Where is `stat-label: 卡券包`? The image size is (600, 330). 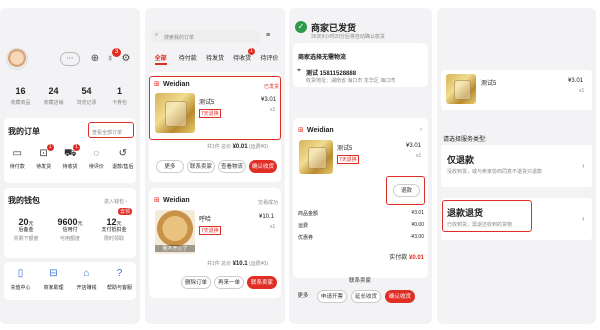 stat-label: 卡券包 is located at coordinates (119, 102).